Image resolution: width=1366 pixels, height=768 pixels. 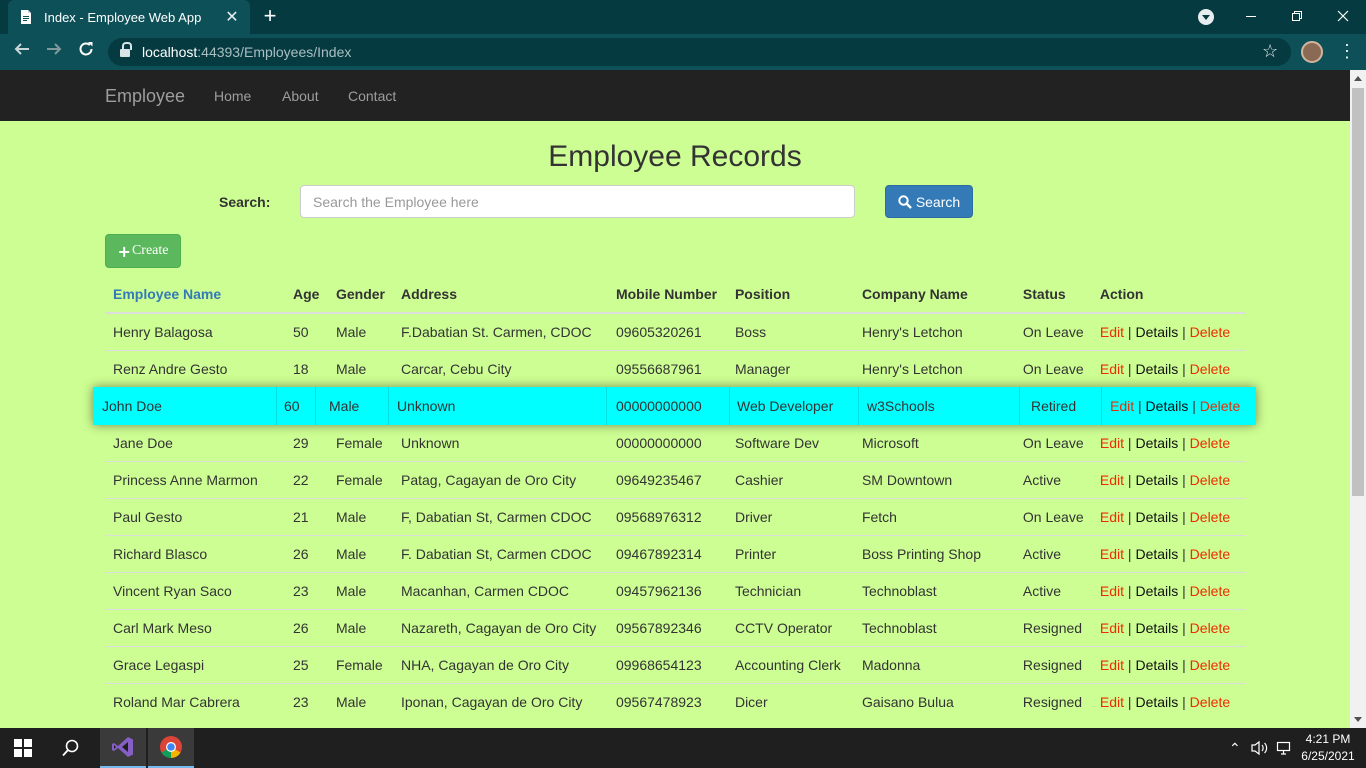 I want to click on network-icon, so click(x=1285, y=749).